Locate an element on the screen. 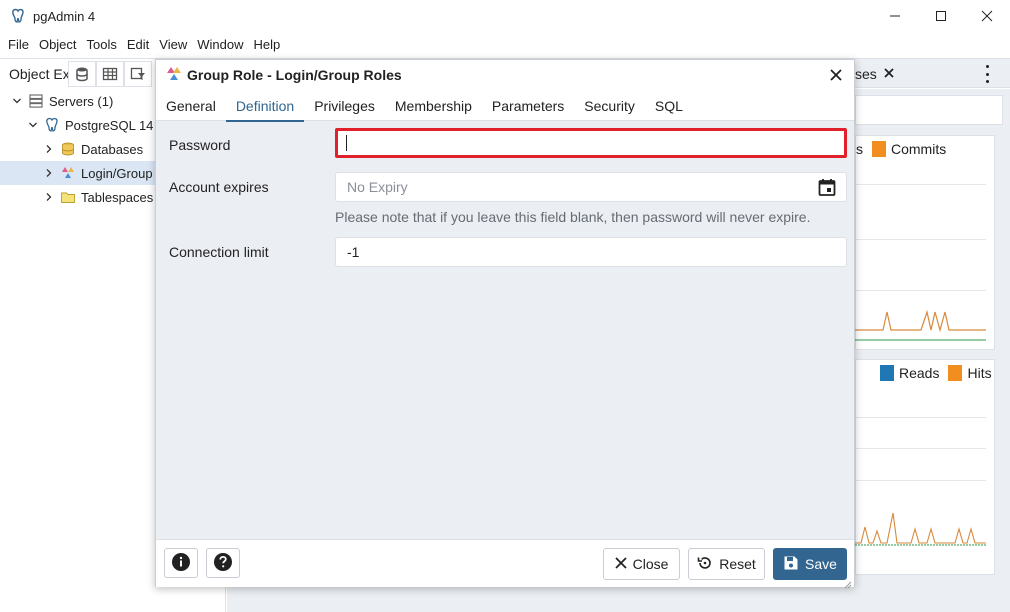 Image resolution: width=1010 pixels, height=612 pixels. resize-grip-icon is located at coordinates (848, 582).